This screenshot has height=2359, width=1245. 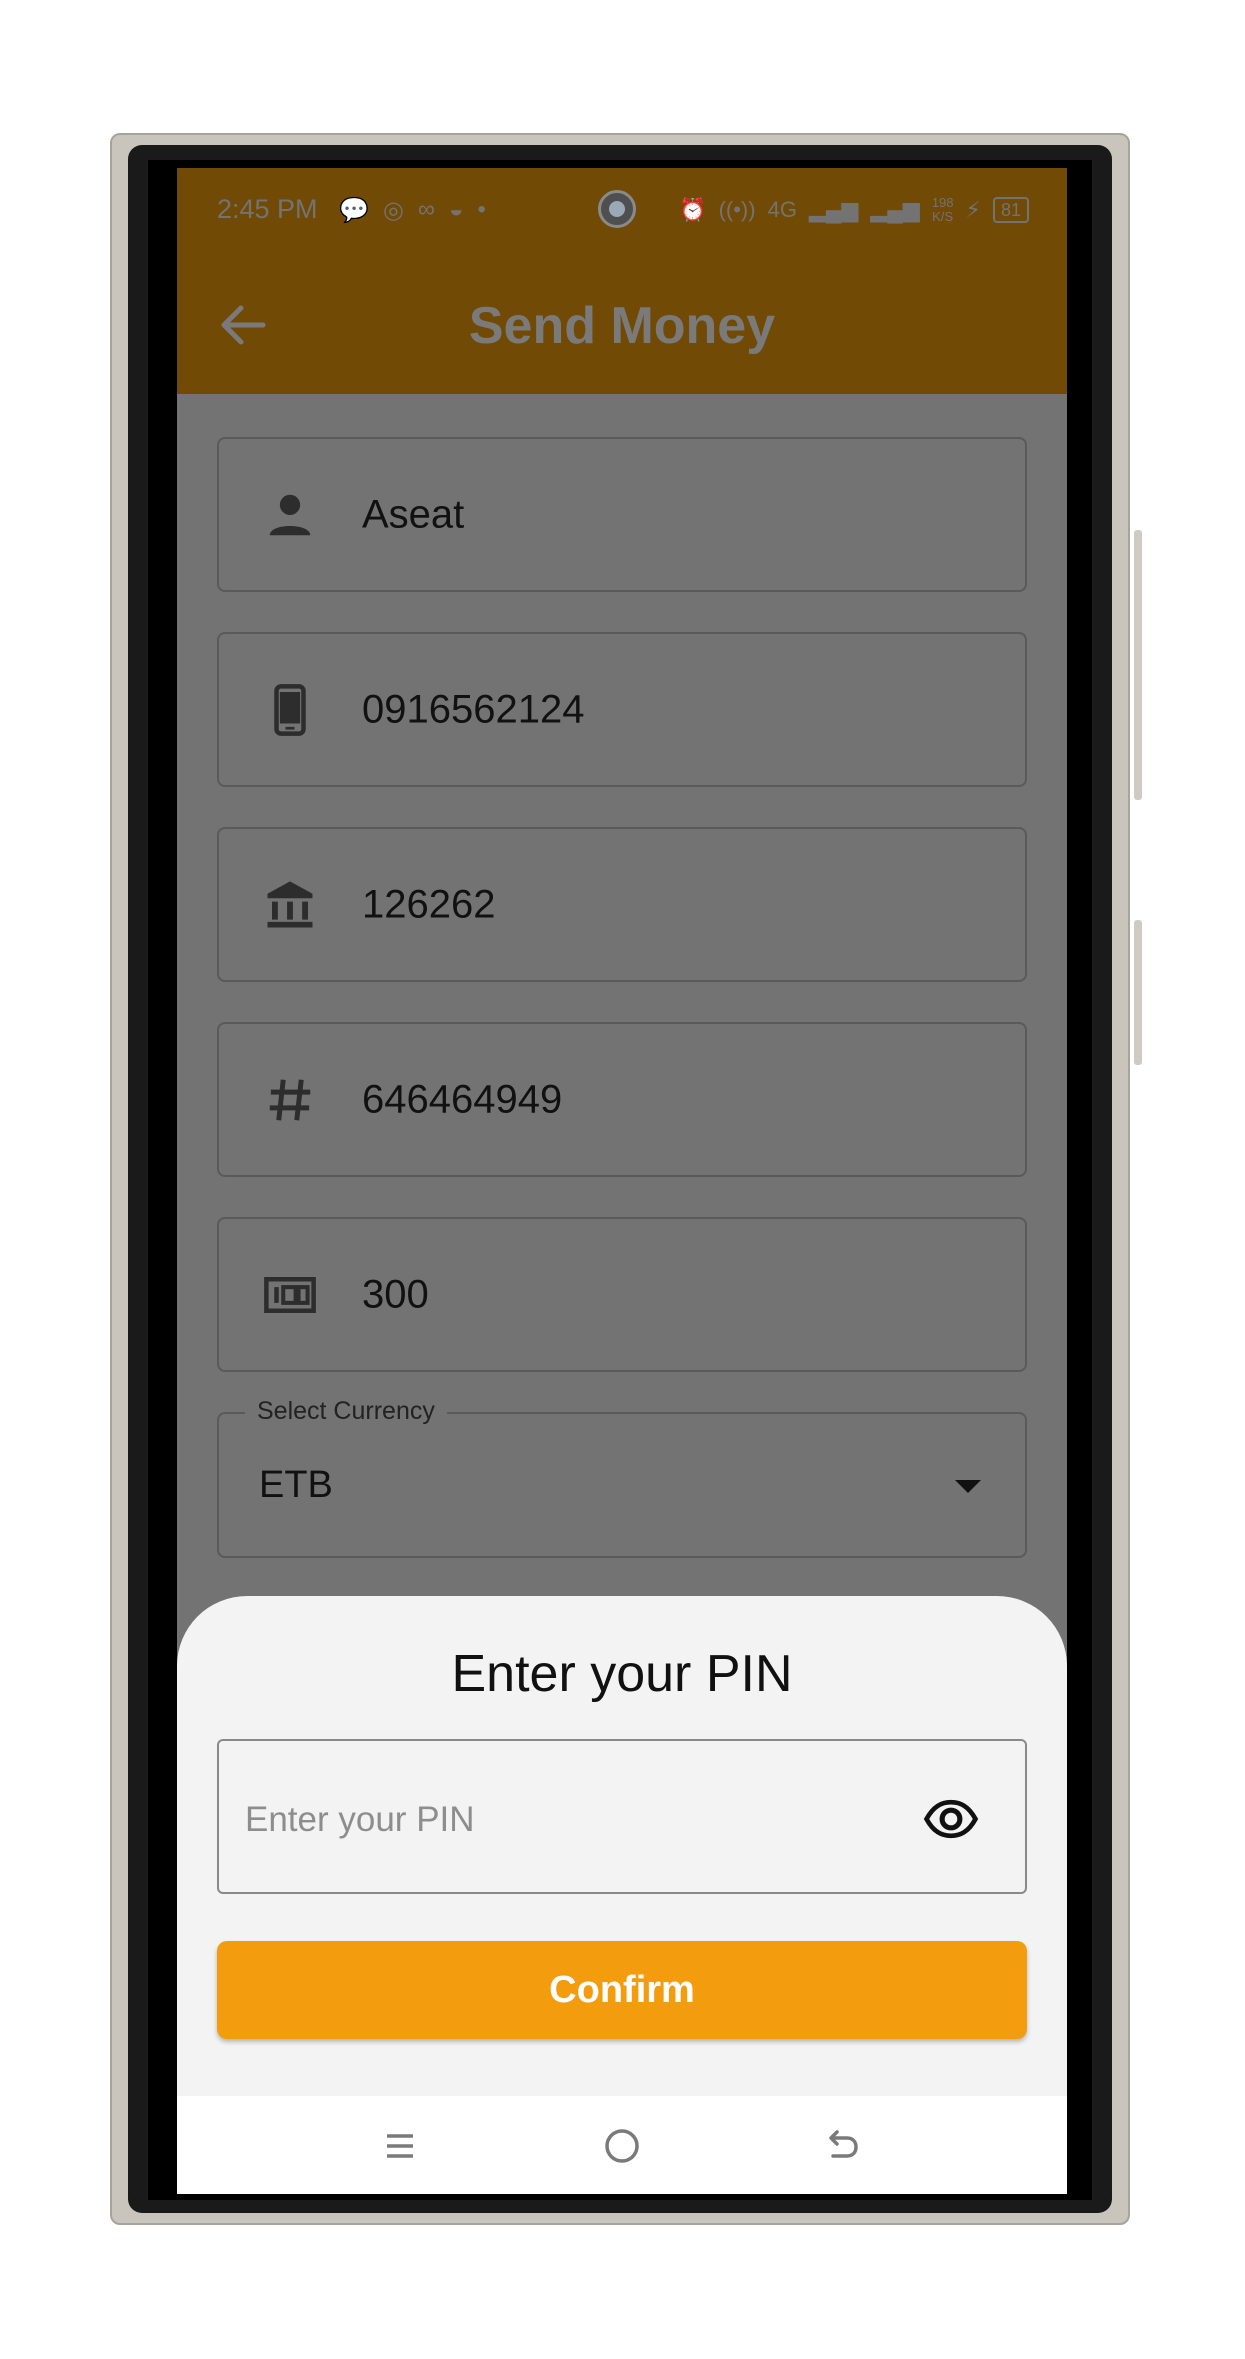 I want to click on status-time: 2:45 PM, so click(x=267, y=209).